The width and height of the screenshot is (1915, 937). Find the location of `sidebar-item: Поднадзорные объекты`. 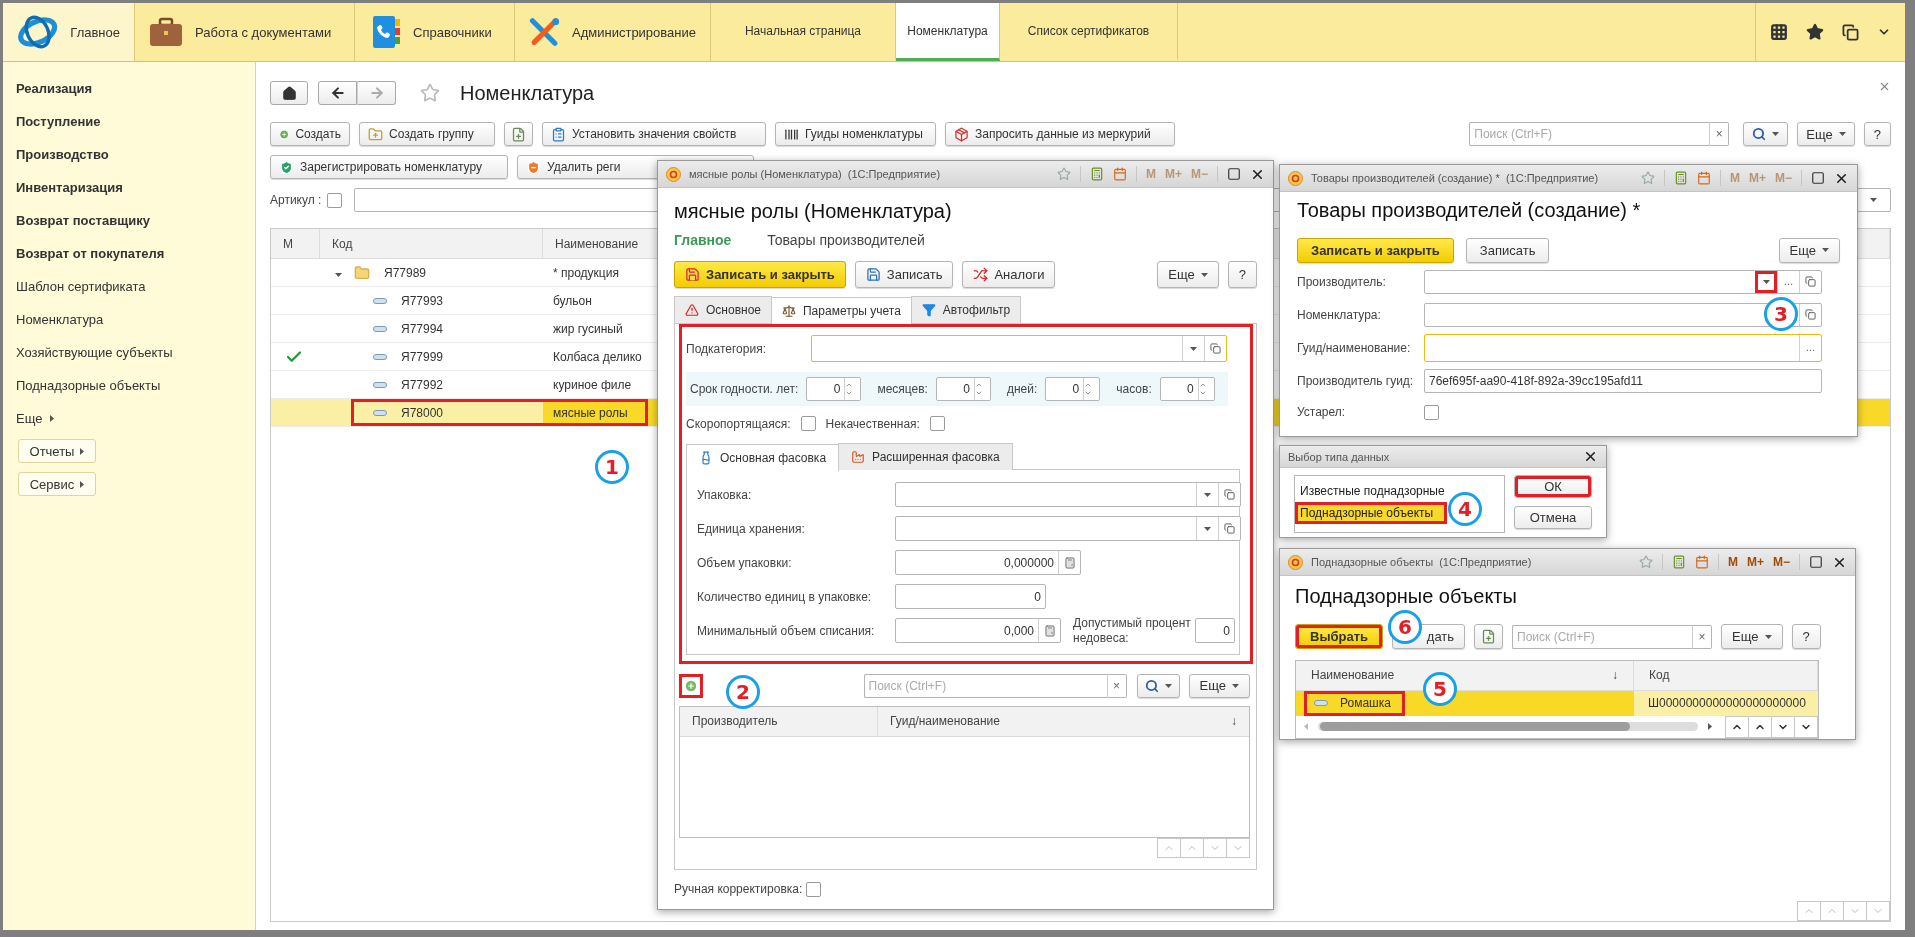

sidebar-item: Поднадзорные объекты is located at coordinates (135, 385).